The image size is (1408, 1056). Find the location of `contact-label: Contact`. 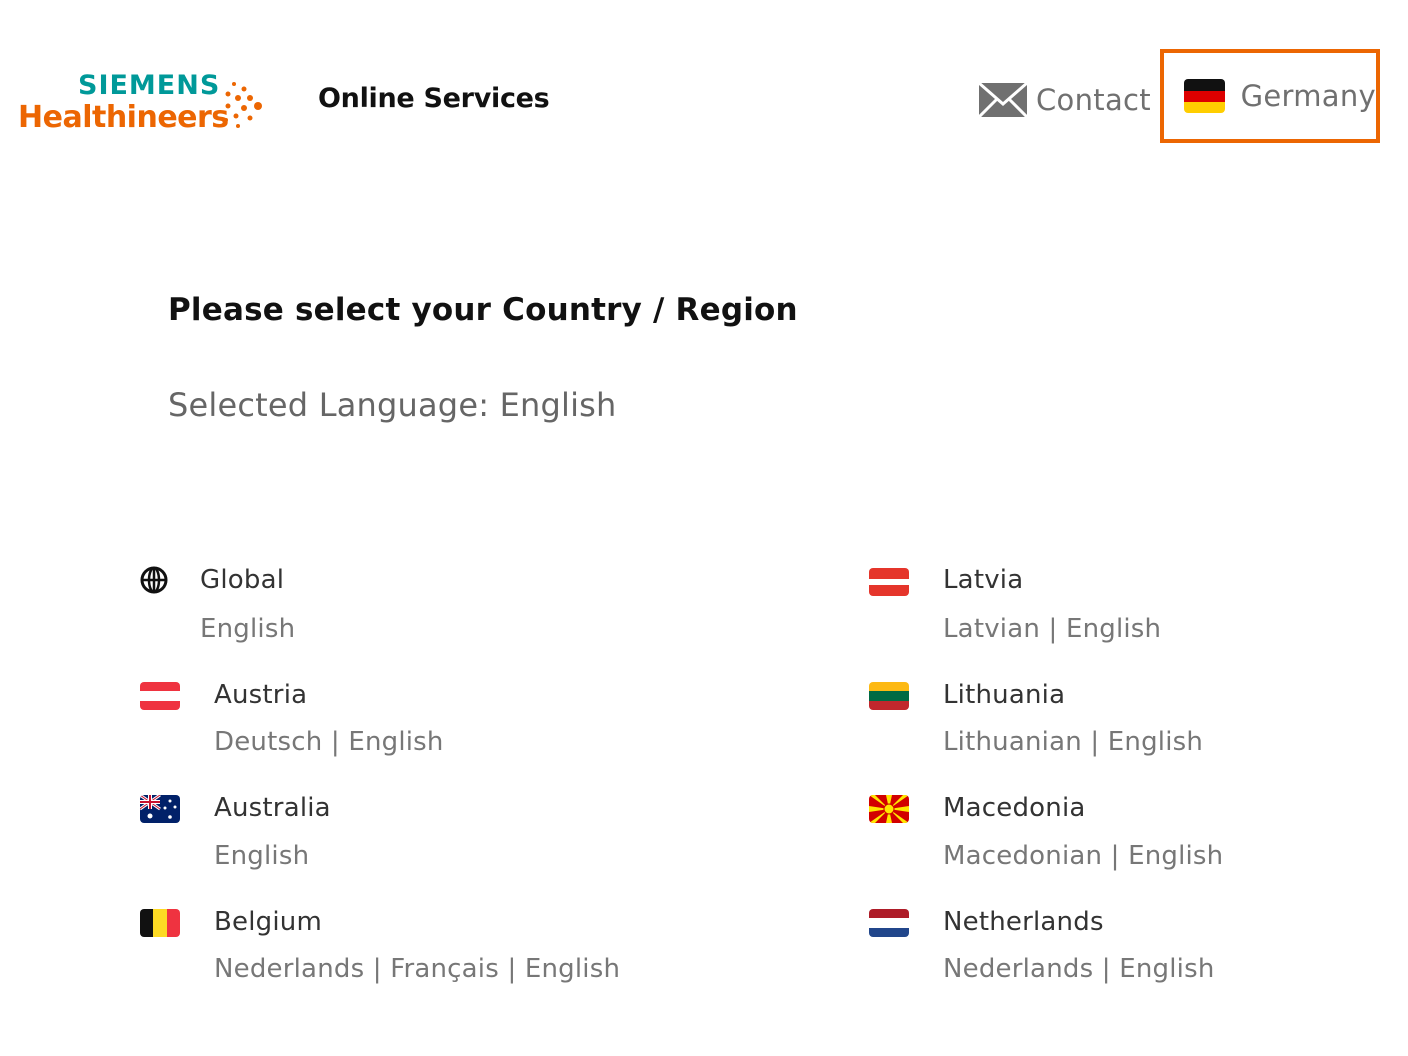

contact-label: Contact is located at coordinates (1093, 100).